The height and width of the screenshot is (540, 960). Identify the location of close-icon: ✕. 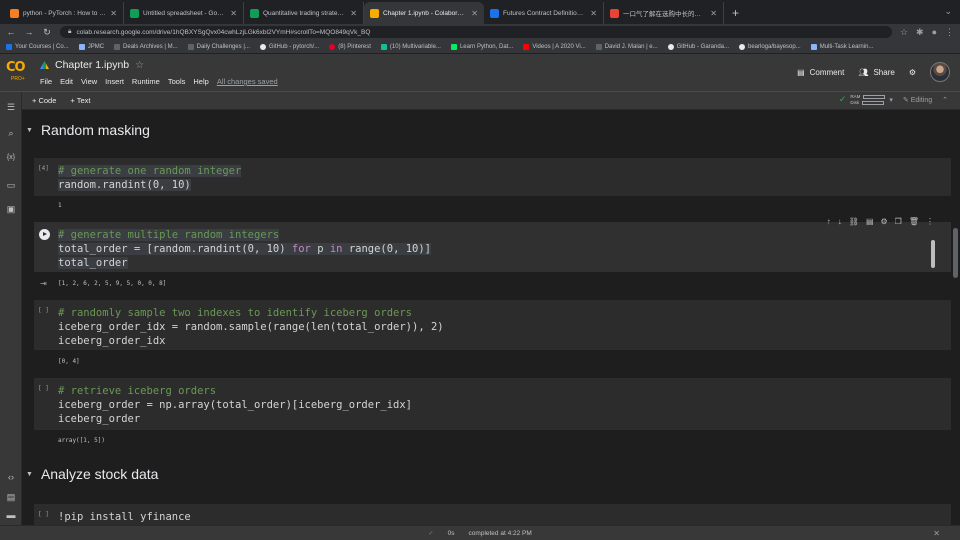
(936, 533).